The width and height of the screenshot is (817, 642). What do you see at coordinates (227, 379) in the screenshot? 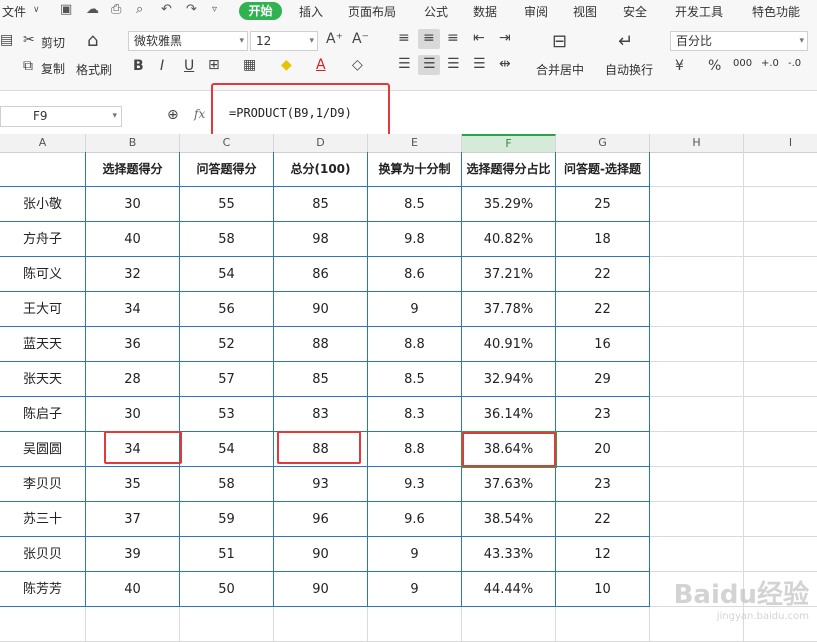
I see `table-cell: 57` at bounding box center [227, 379].